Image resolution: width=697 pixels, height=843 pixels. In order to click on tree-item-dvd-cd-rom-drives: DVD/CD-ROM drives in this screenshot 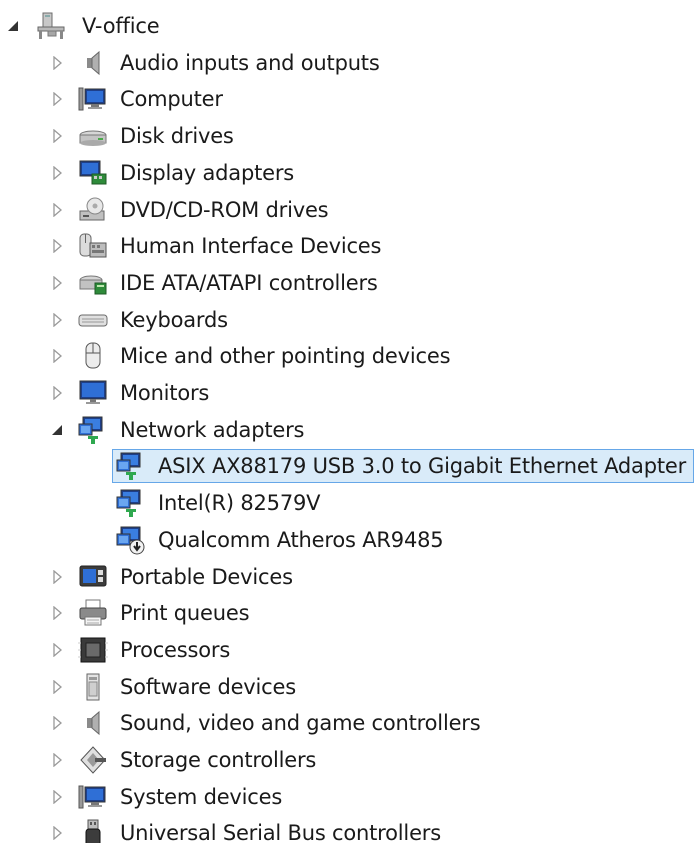, I will do `click(348, 210)`.